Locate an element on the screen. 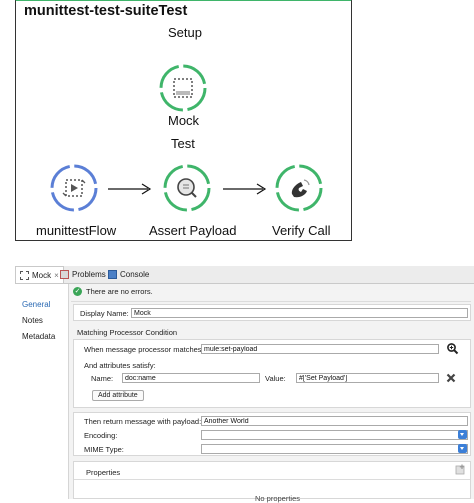  arrow-2-icon is located at coordinates (245, 189).